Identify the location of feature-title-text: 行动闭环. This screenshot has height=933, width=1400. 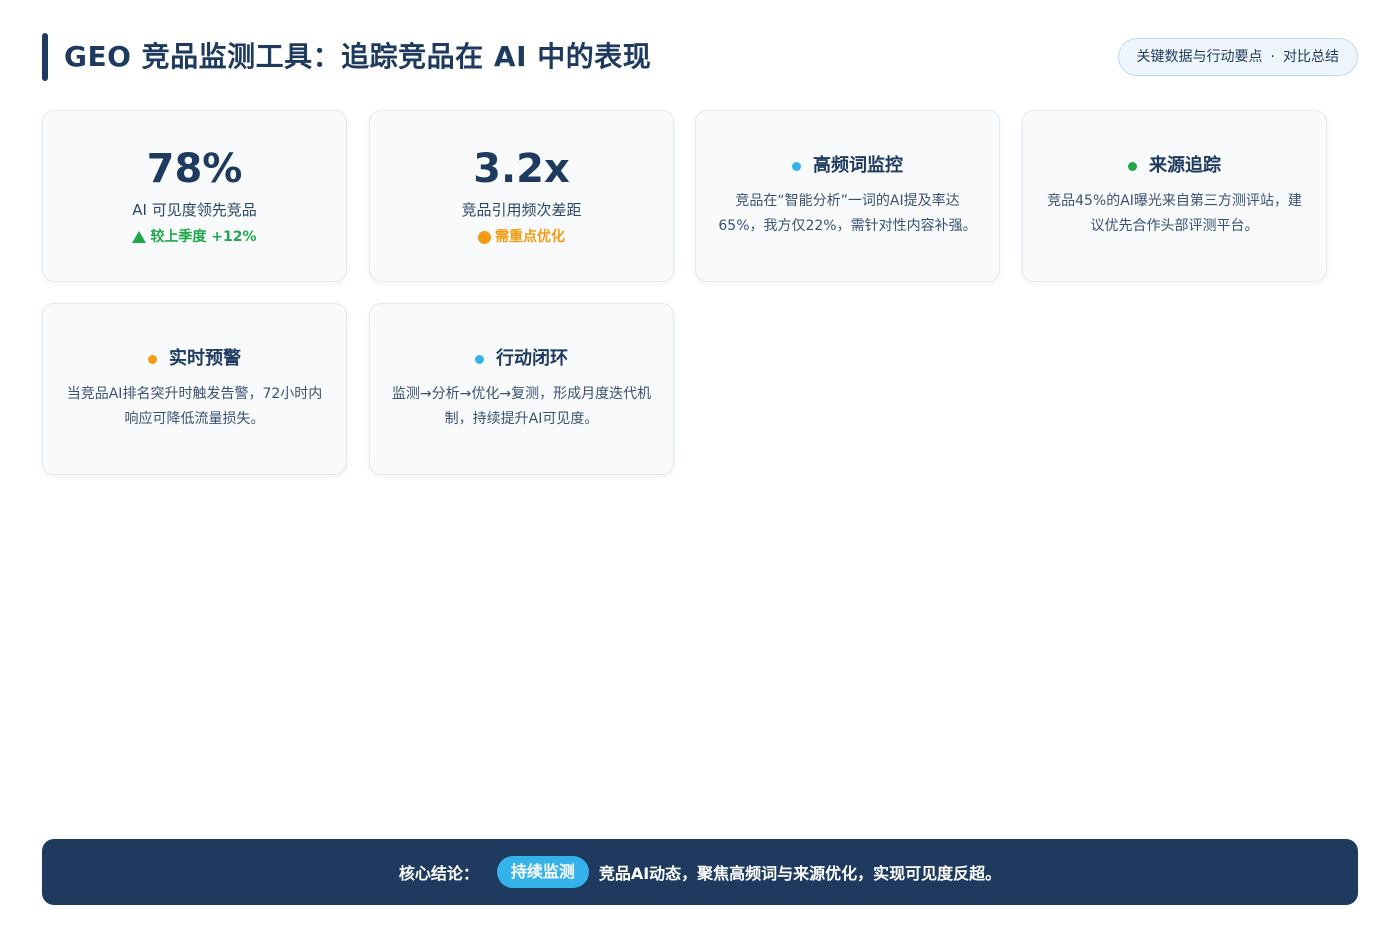
(532, 358).